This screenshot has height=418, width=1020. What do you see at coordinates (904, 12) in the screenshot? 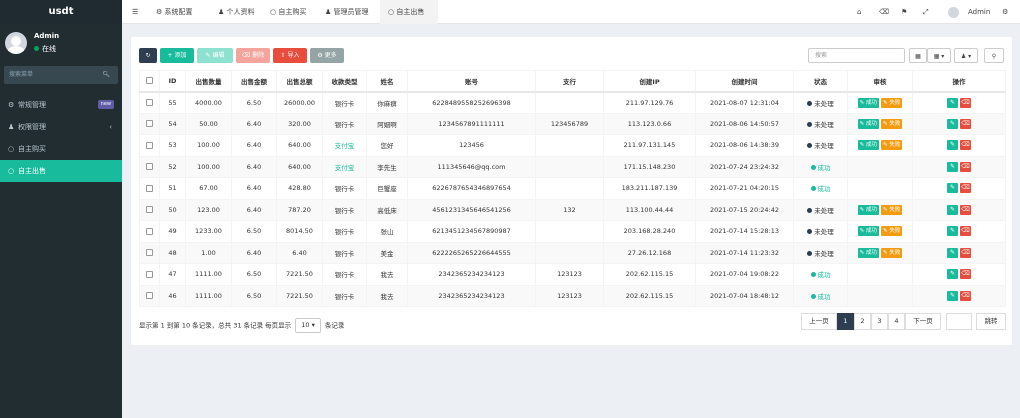
I see `flag-icon: ⚑` at bounding box center [904, 12].